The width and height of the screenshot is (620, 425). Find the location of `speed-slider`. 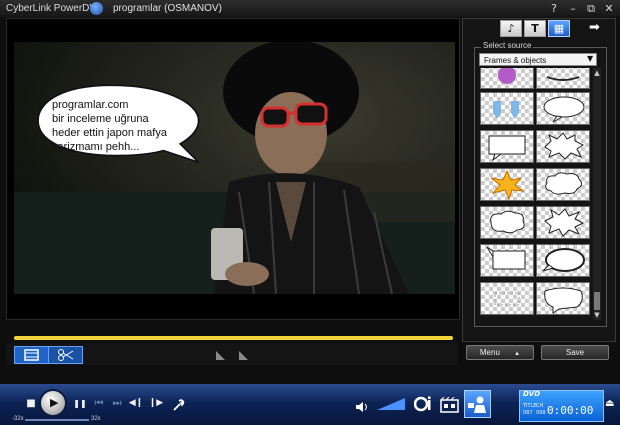

speed-slider is located at coordinates (57, 420).